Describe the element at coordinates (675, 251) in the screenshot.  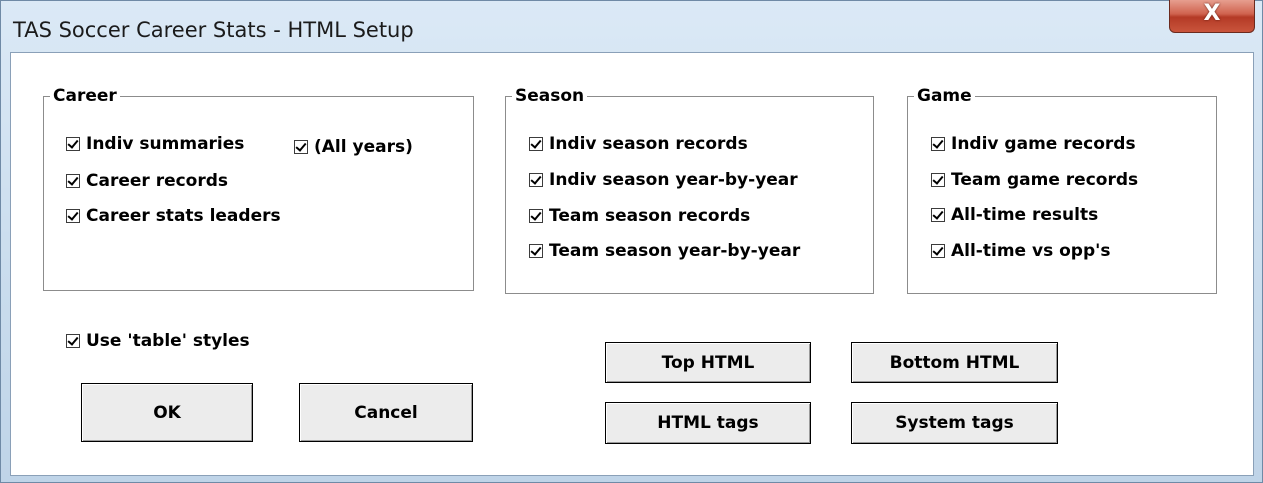
I see `checkbox-label: Team season year-by-year` at that location.